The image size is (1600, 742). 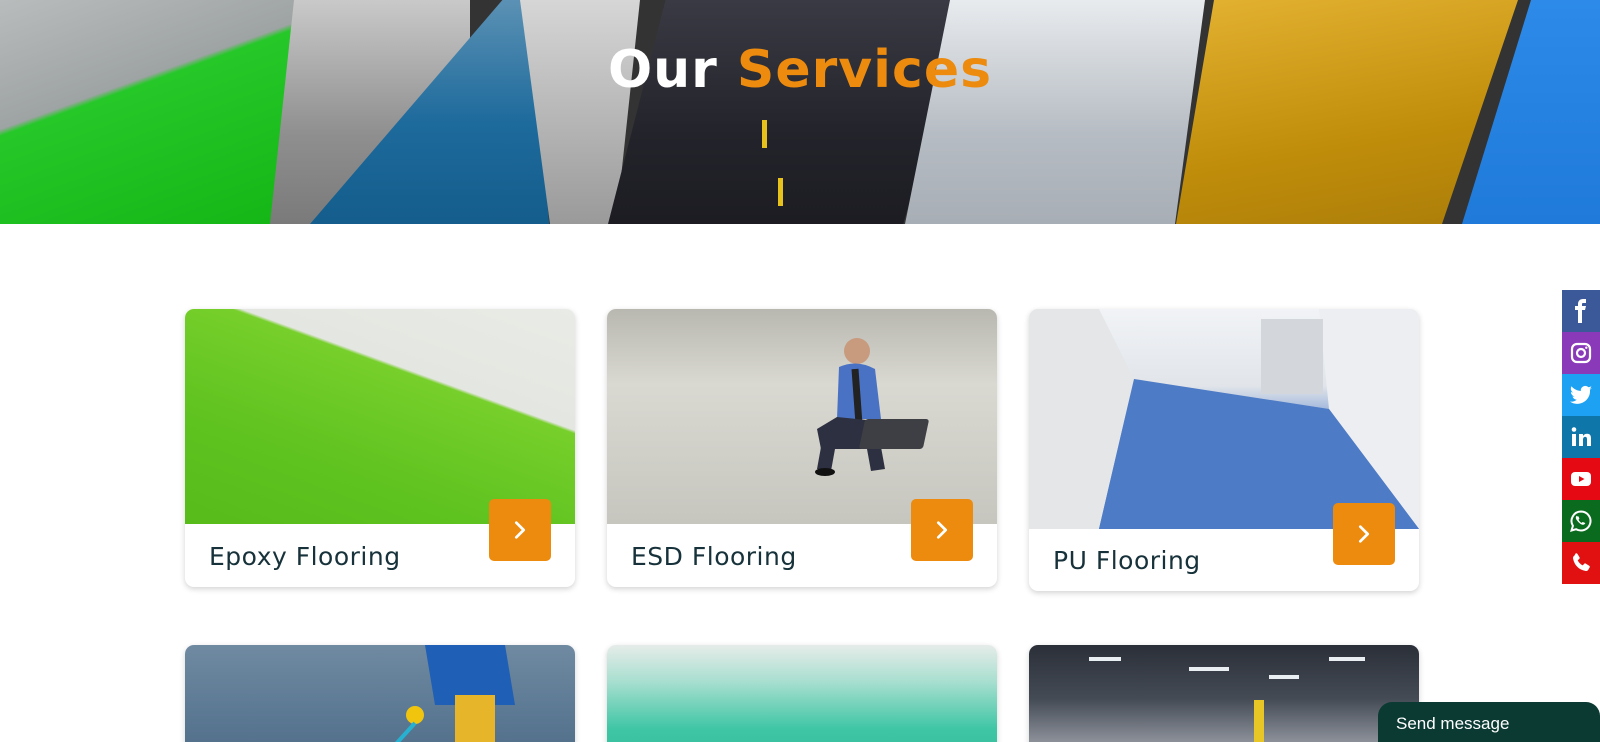 What do you see at coordinates (1489, 722) in the screenshot?
I see `send-message-button: Send message` at bounding box center [1489, 722].